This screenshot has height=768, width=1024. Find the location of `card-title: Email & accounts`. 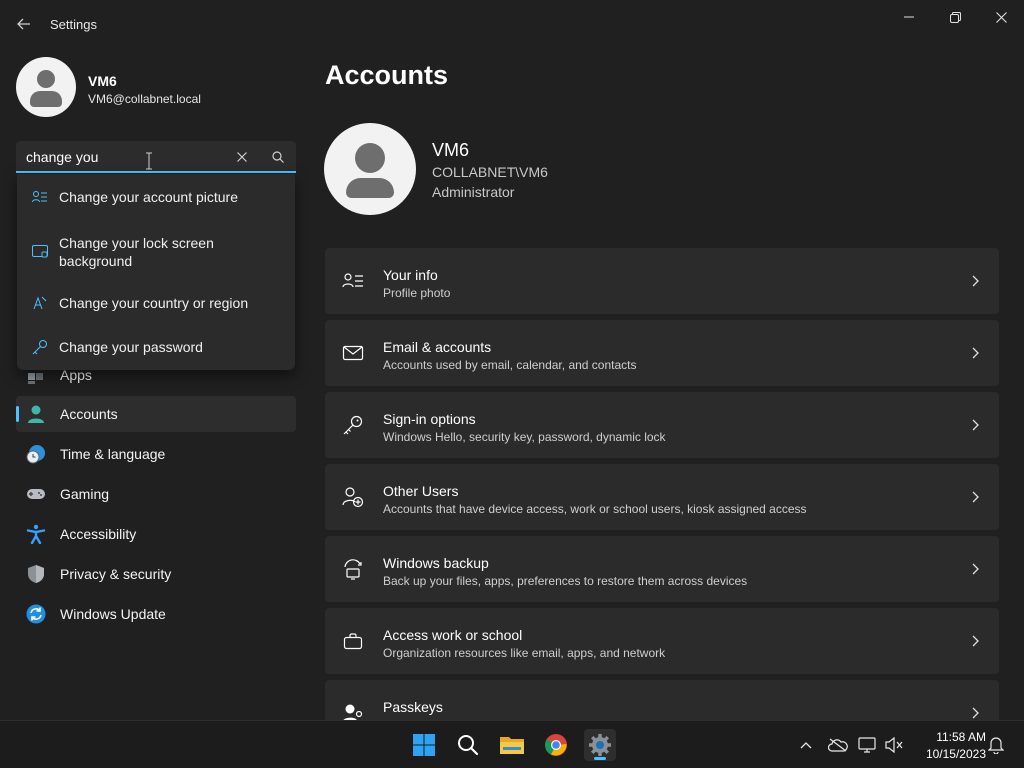

card-title: Email & accounts is located at coordinates (437, 347).